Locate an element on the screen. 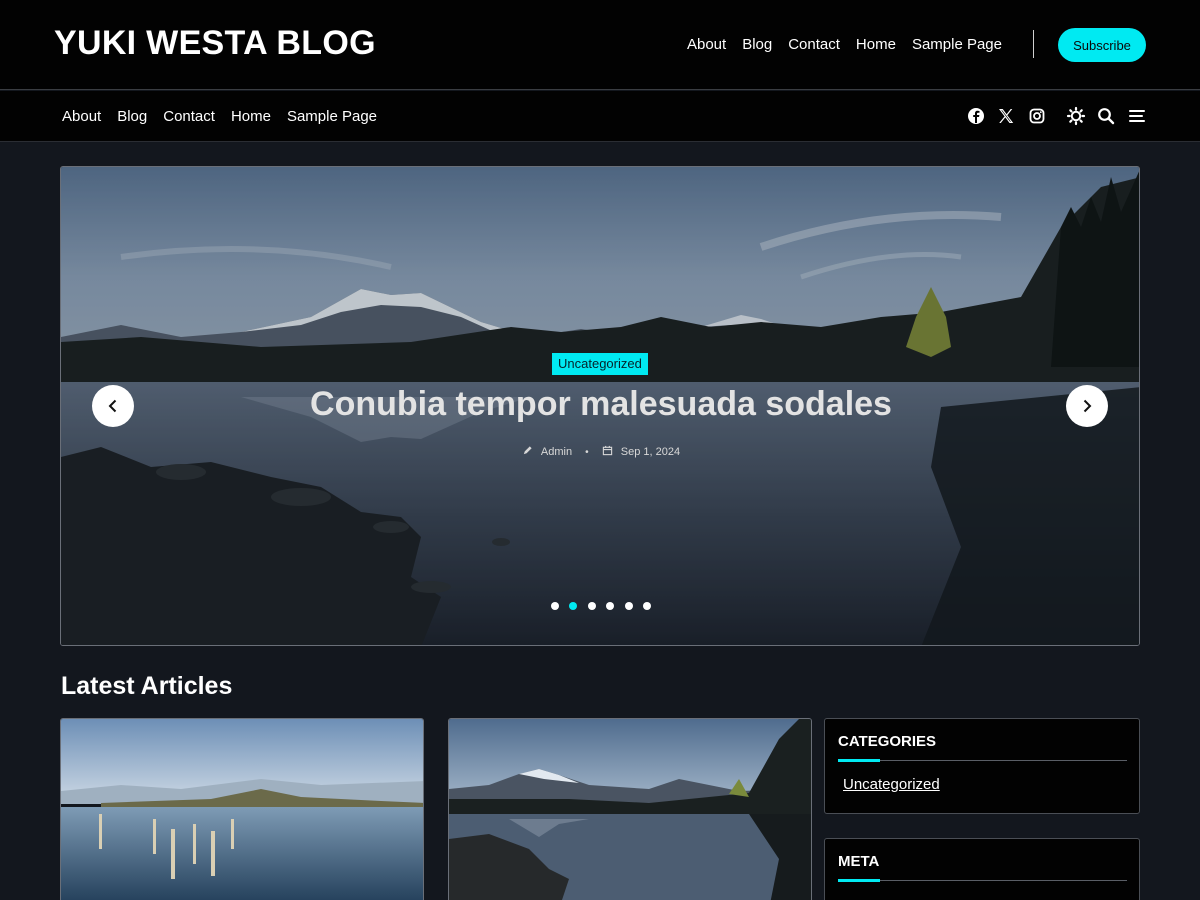 This screenshot has height=900, width=1200. sec-nav-item-blog: Blog is located at coordinates (132, 116).